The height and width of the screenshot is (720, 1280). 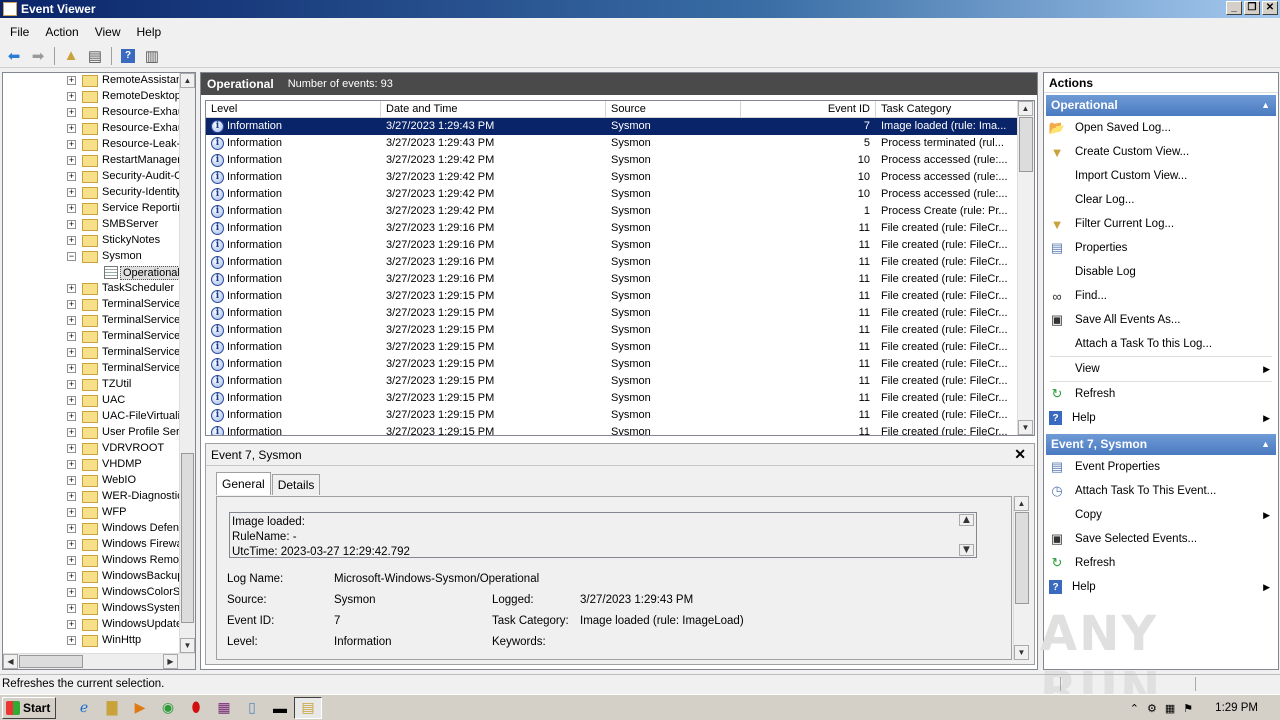 I want to click on close-icon: ✕, so click(x=1020, y=454).